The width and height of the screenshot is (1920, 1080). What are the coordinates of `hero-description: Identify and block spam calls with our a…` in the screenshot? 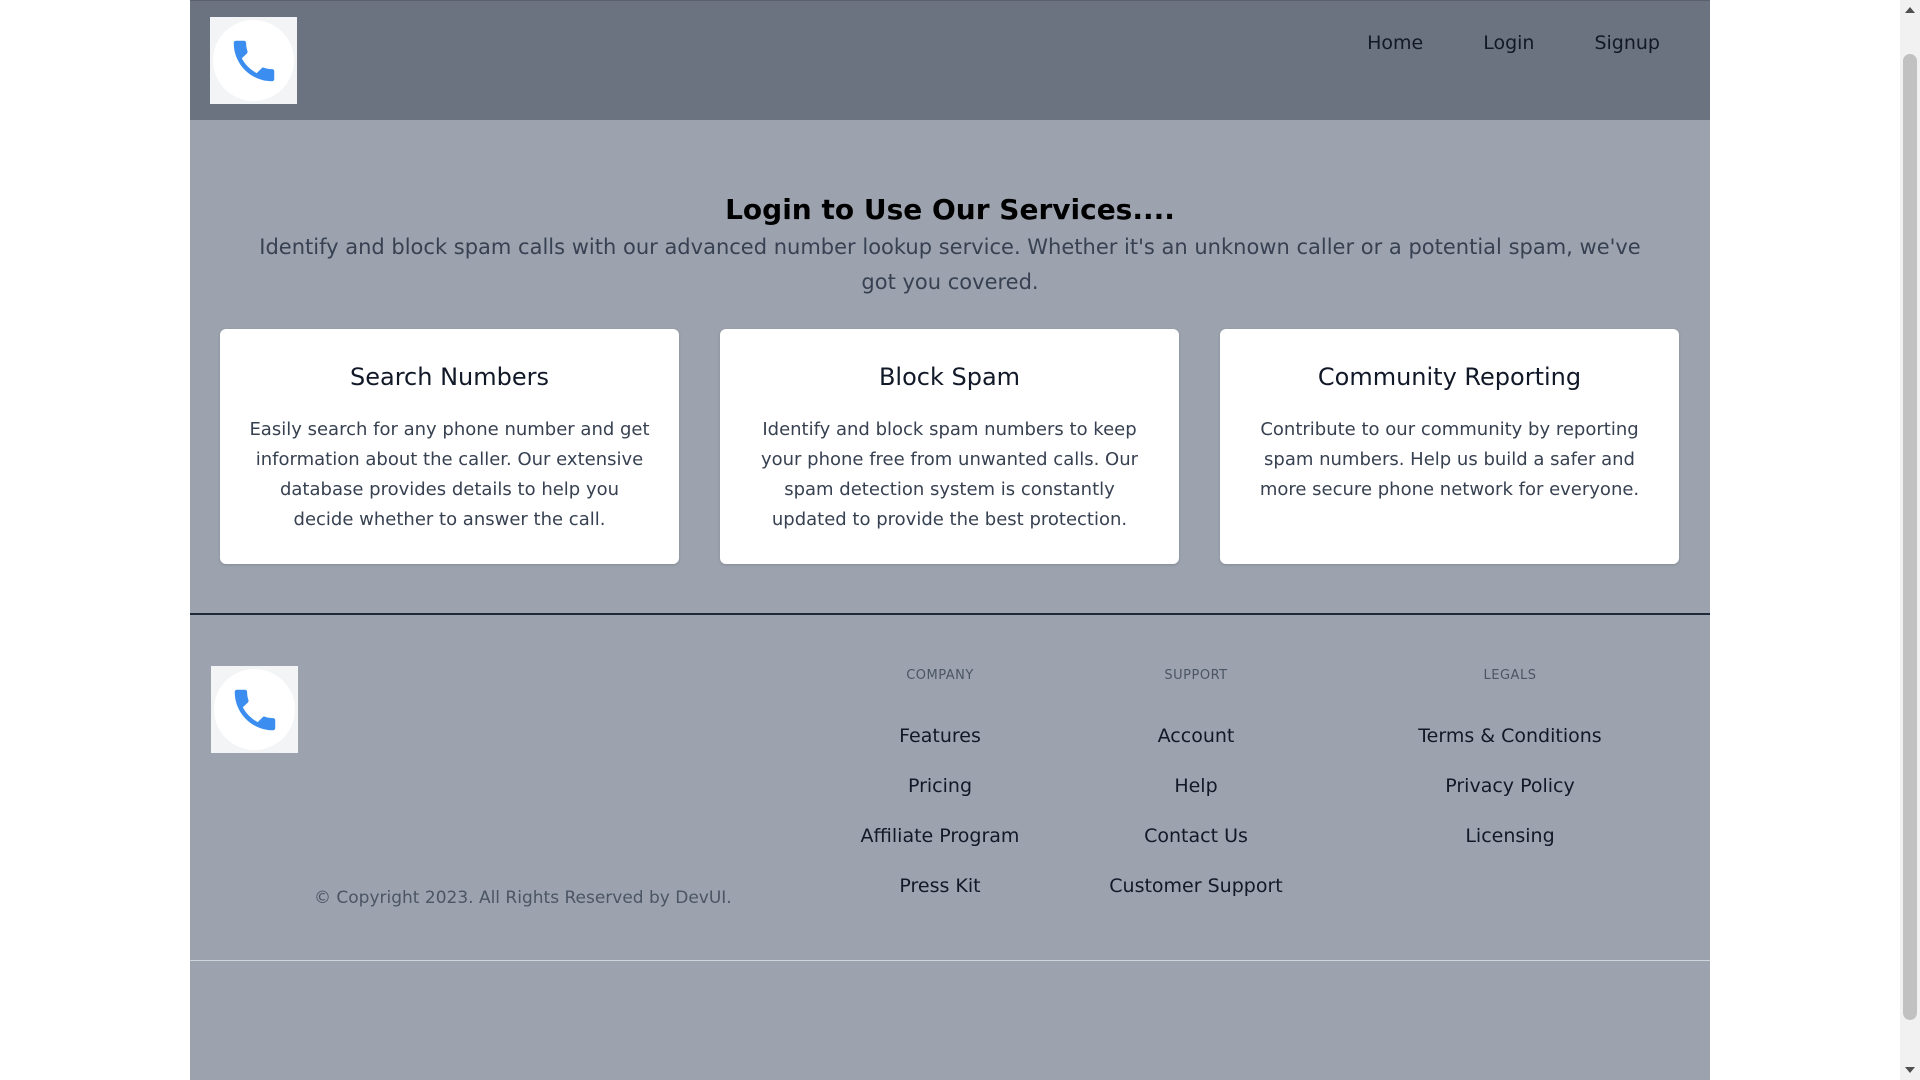 It's located at (950, 264).